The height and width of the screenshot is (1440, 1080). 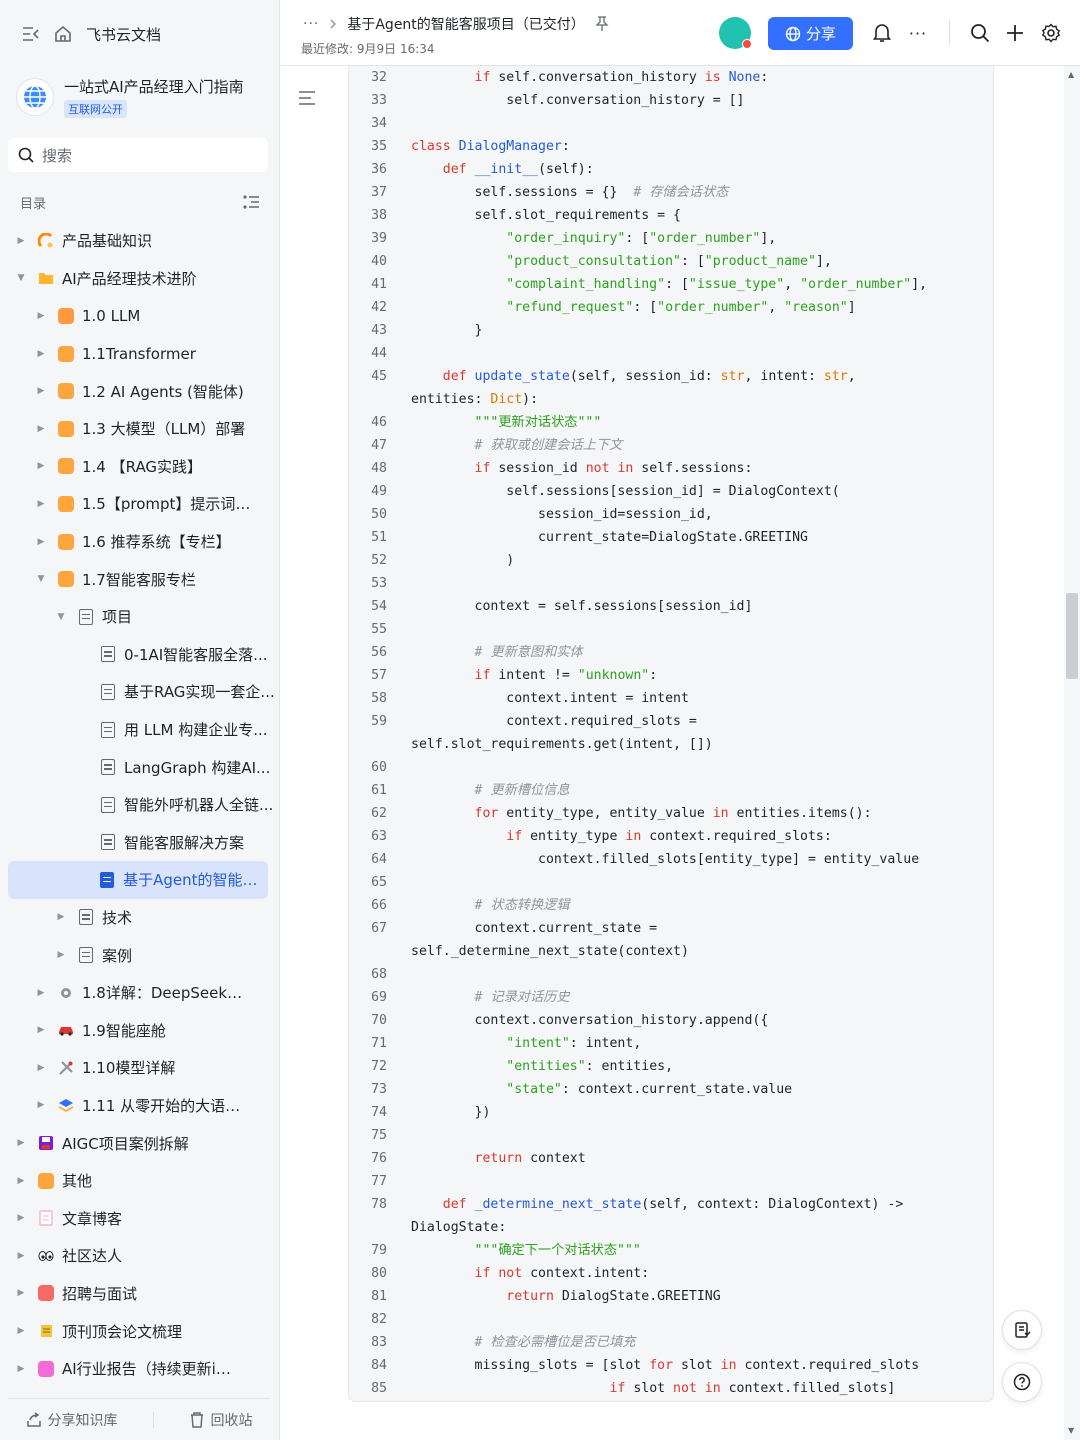 What do you see at coordinates (602, 24) in the screenshot?
I see `pin-icon` at bounding box center [602, 24].